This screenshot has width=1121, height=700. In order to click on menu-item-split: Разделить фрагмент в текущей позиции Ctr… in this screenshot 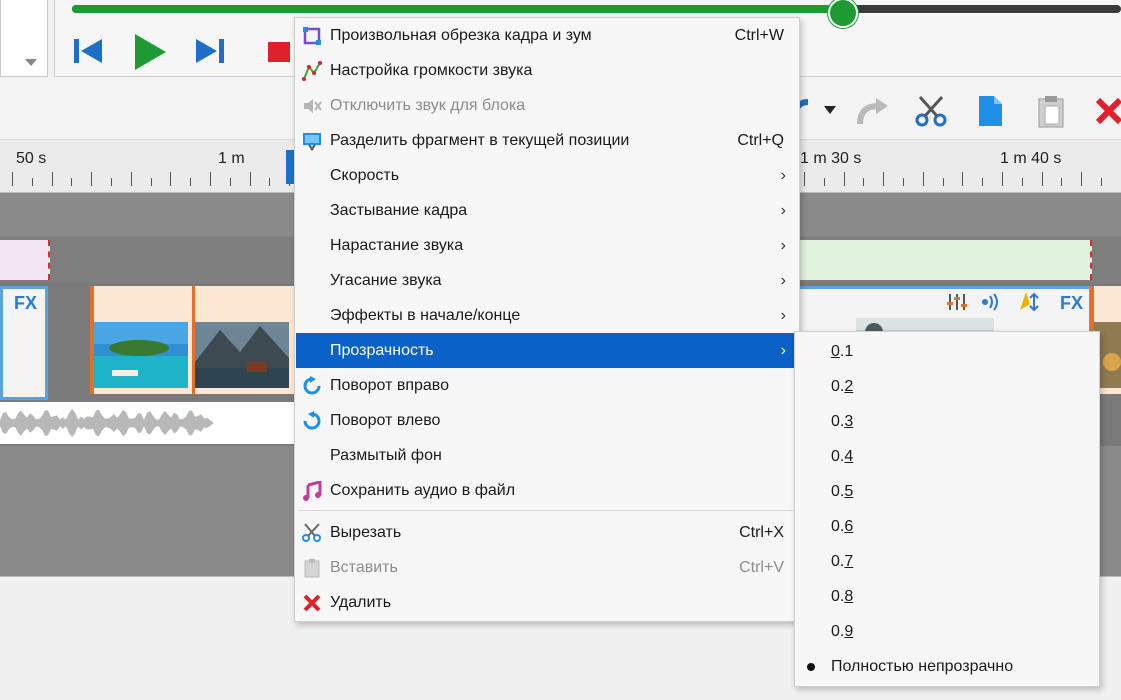, I will do `click(547, 140)`.